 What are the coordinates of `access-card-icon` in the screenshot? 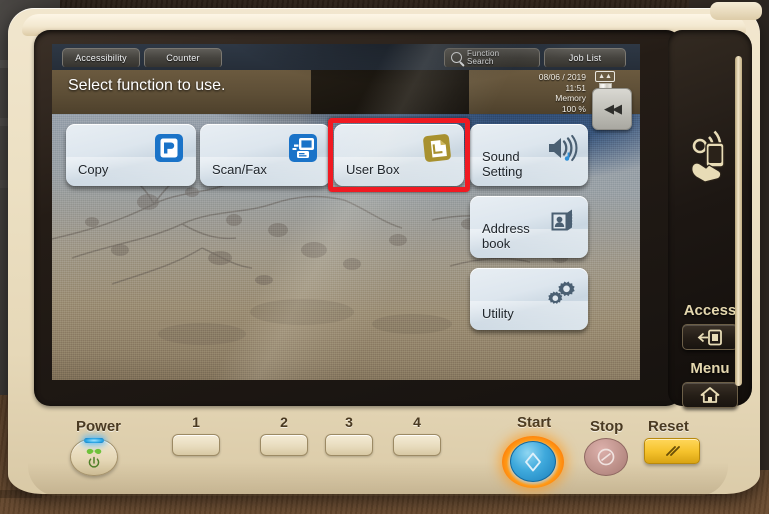 It's located at (709, 337).